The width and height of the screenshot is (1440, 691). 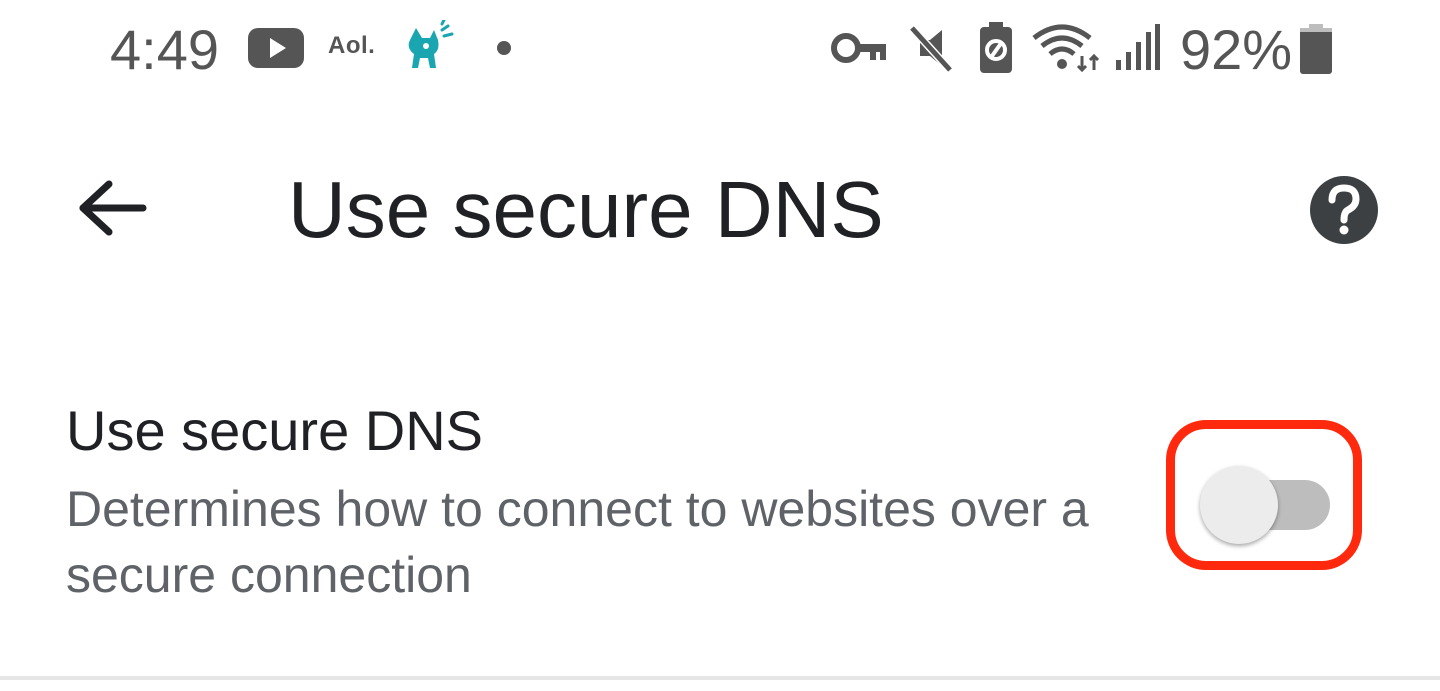 I want to click on mute-icon, so click(x=931, y=49).